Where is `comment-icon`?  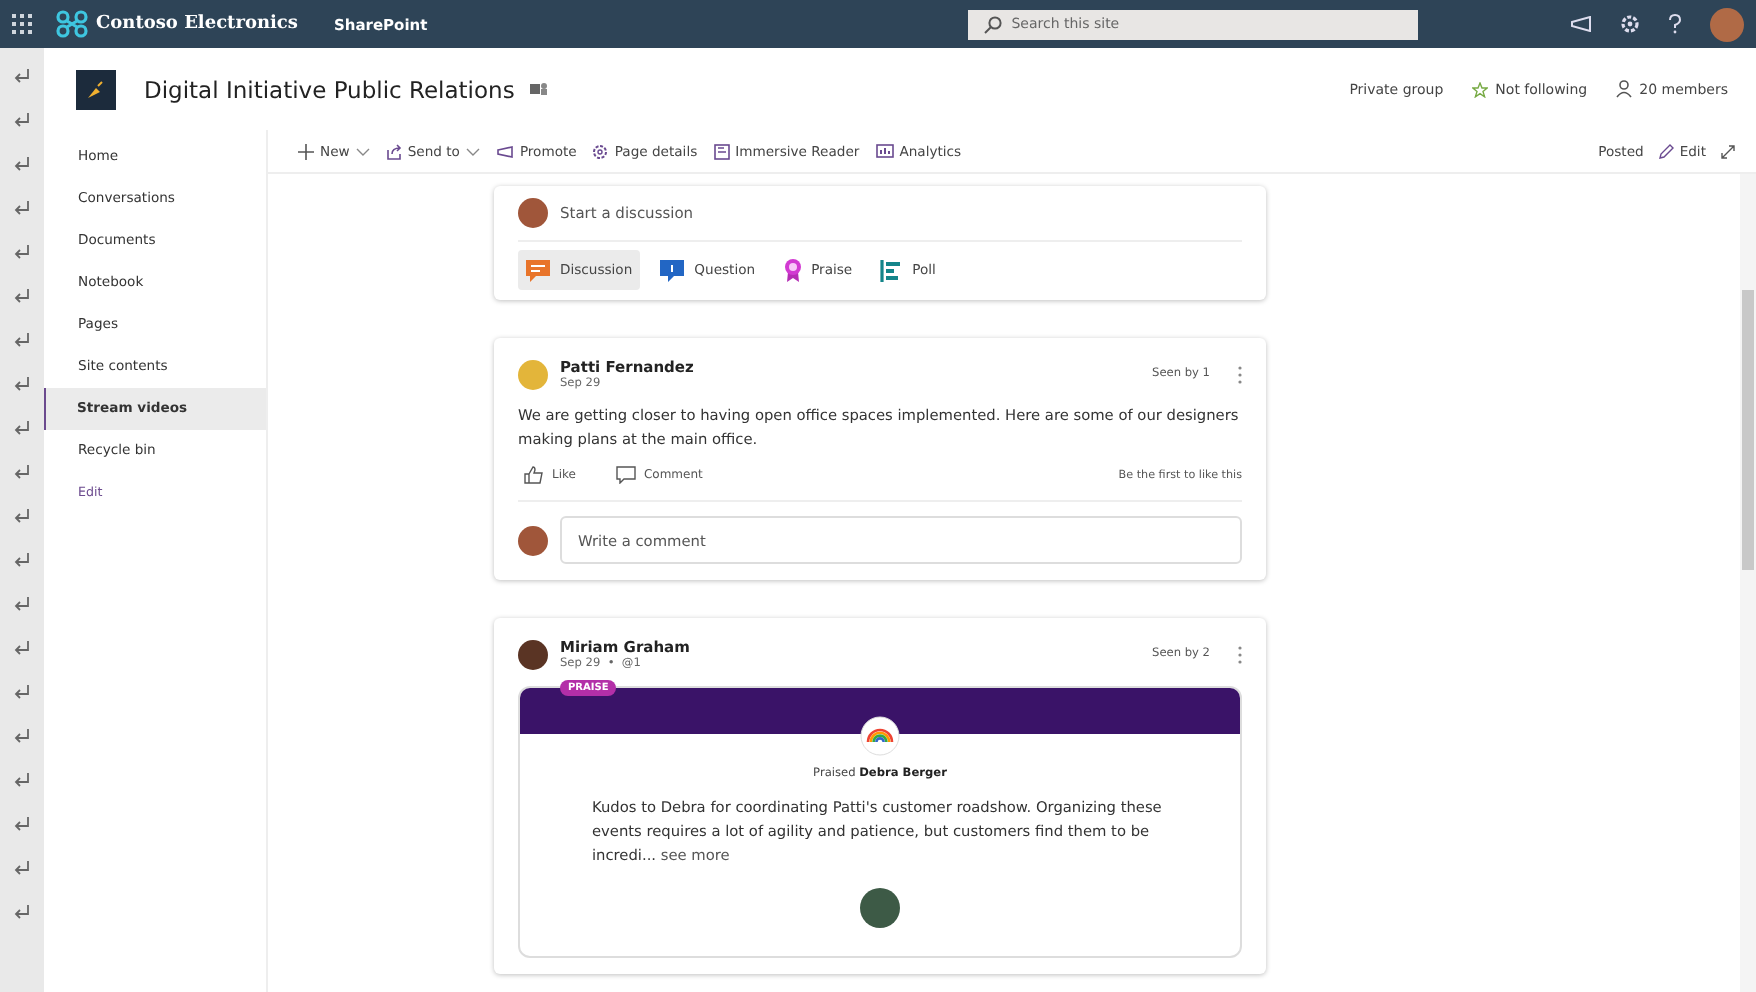
comment-icon is located at coordinates (625, 475).